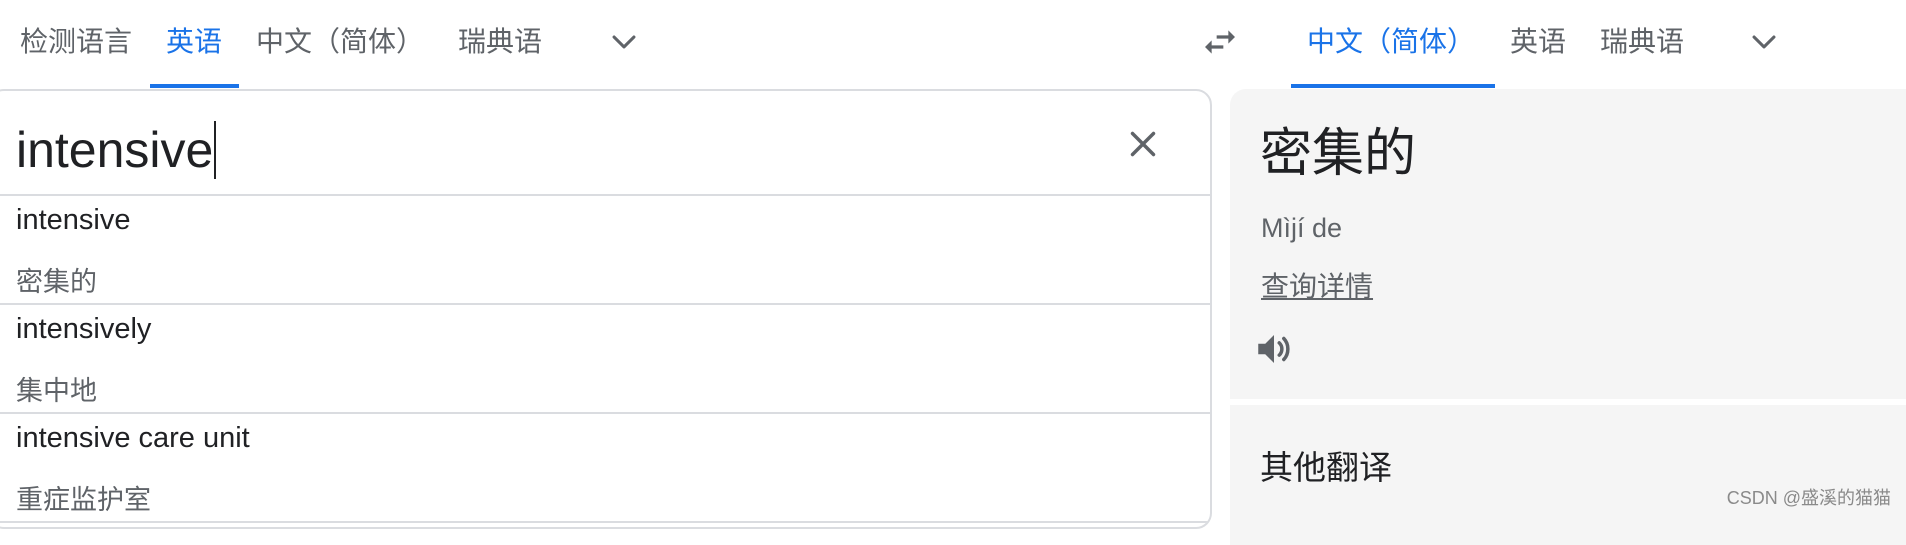  I want to click on target-lang-tab-chinese-simplified: 中文（简体）, so click(1393, 44).